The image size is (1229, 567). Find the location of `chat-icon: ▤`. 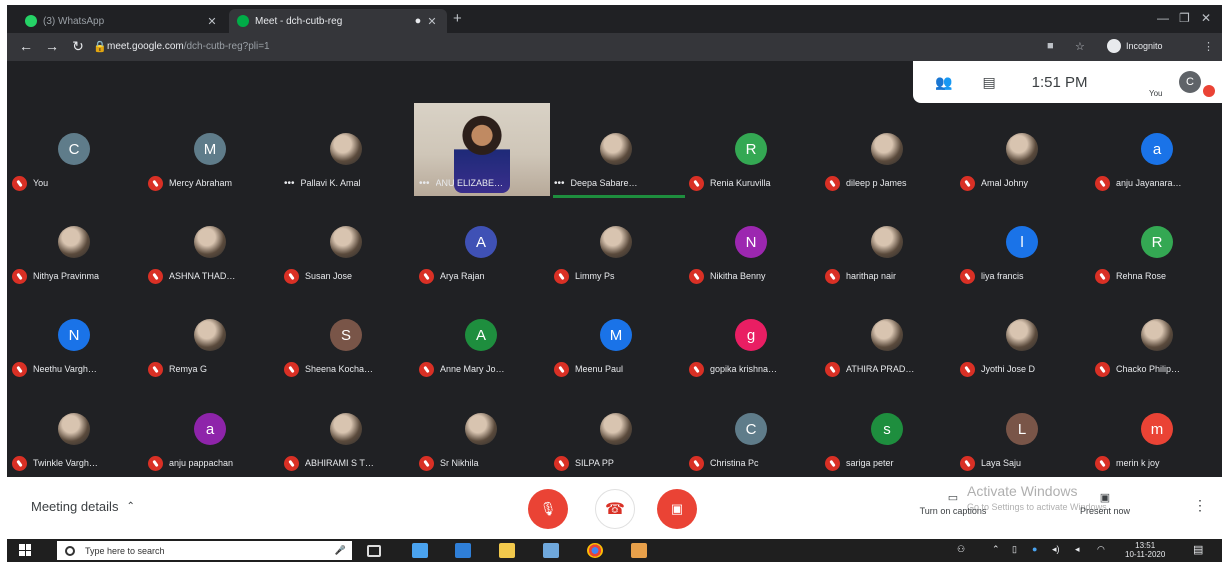

chat-icon: ▤ is located at coordinates (988, 82).